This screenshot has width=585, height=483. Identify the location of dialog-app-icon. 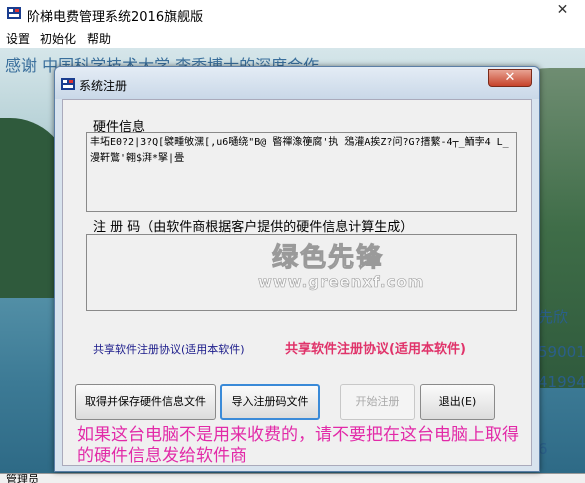
(68, 84).